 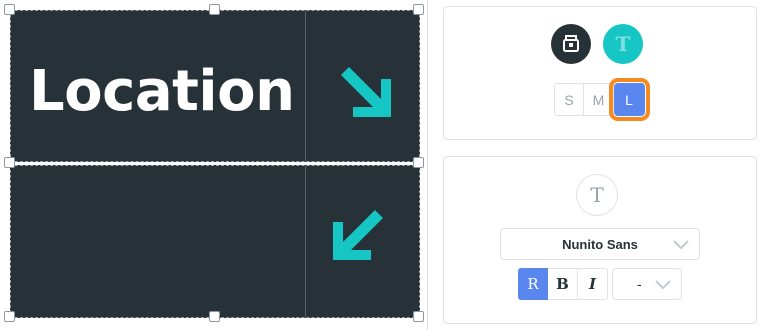 I want to click on regular-style-button: R, so click(x=533, y=284).